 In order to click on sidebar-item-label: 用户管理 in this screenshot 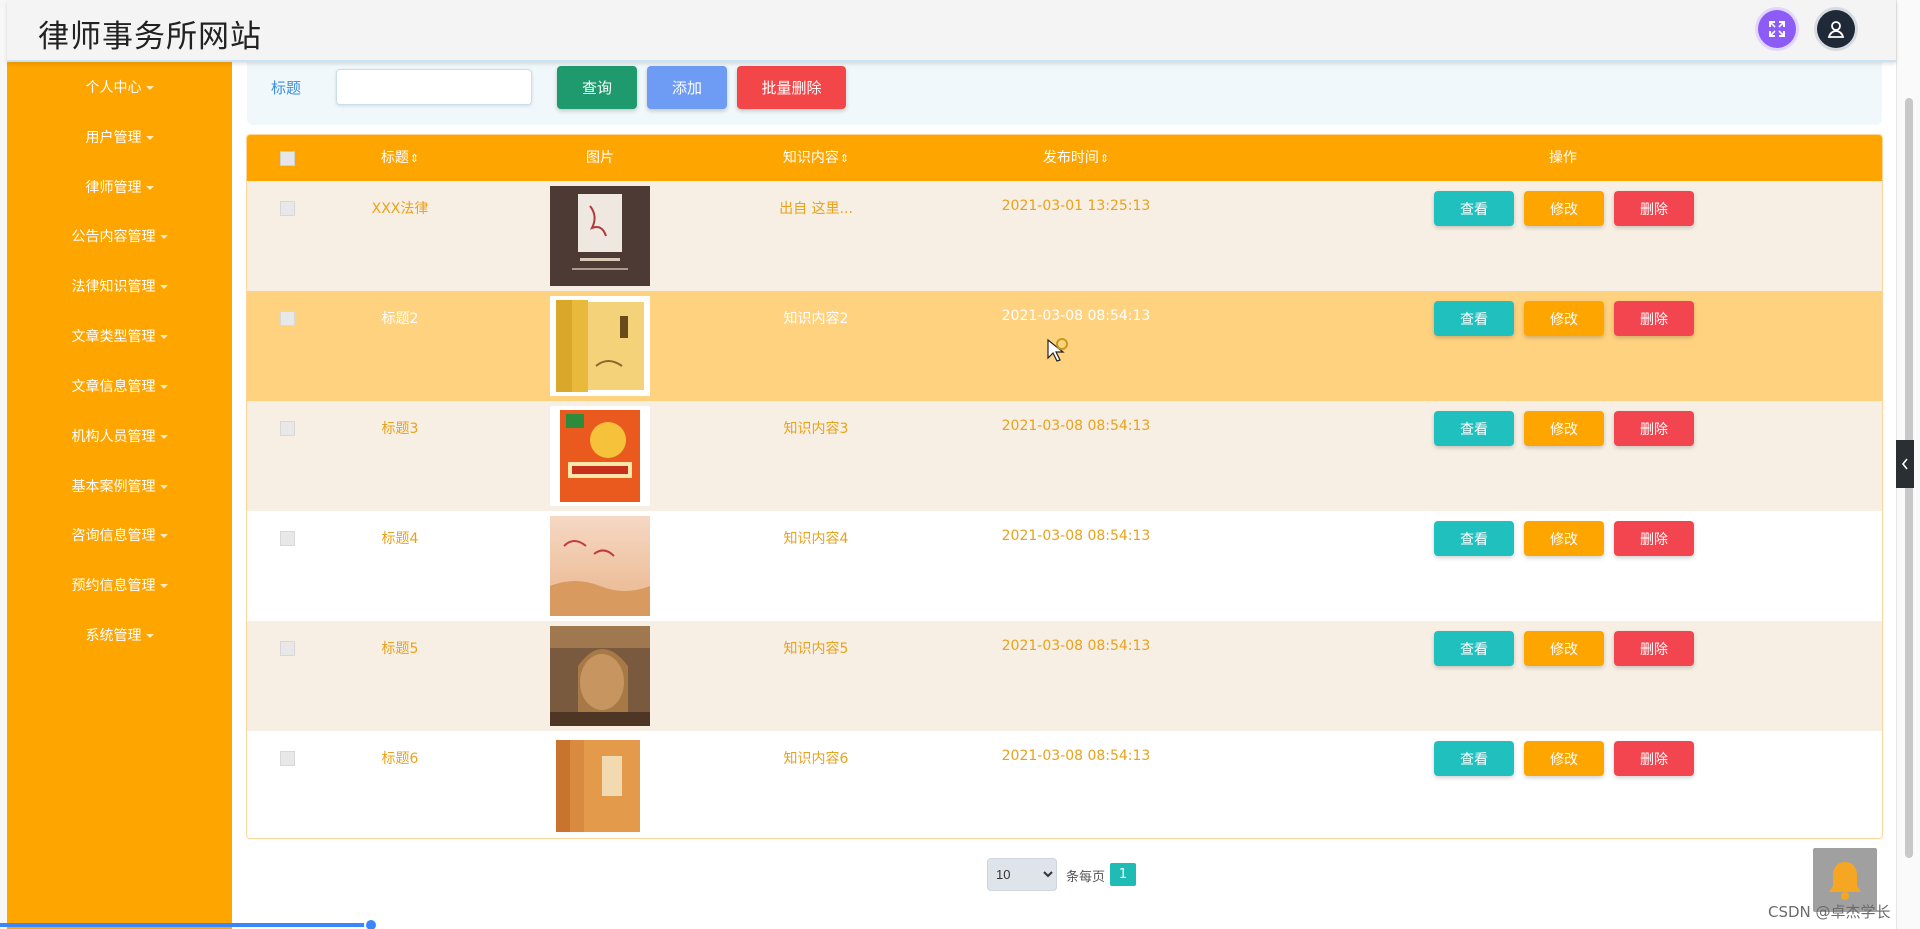, I will do `click(113, 138)`.